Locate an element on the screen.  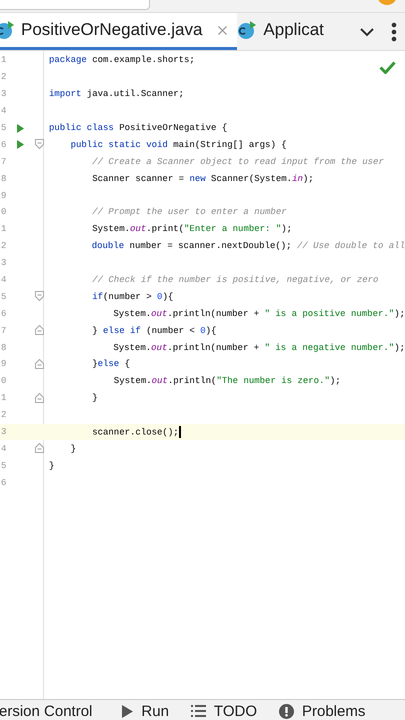
code-line: if(number > 0){ is located at coordinates (132, 297).